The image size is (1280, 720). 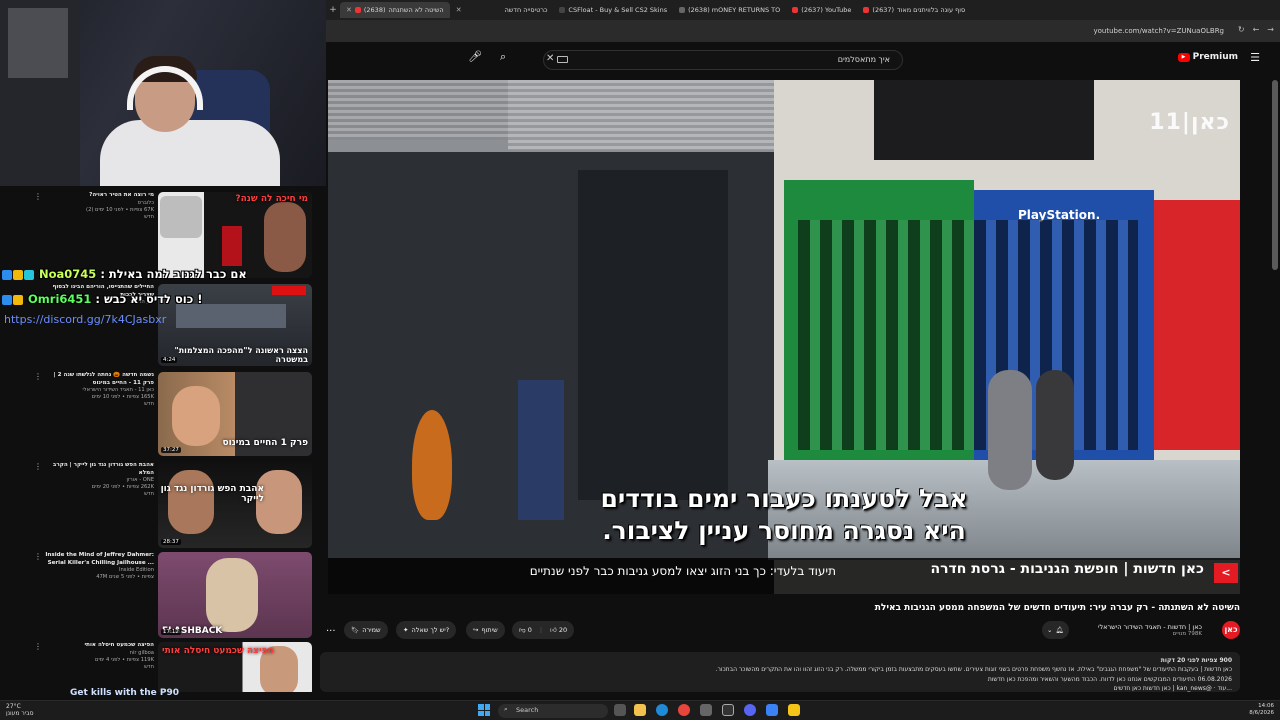 What do you see at coordinates (620, 710) in the screenshot?
I see `task-view-icon` at bounding box center [620, 710].